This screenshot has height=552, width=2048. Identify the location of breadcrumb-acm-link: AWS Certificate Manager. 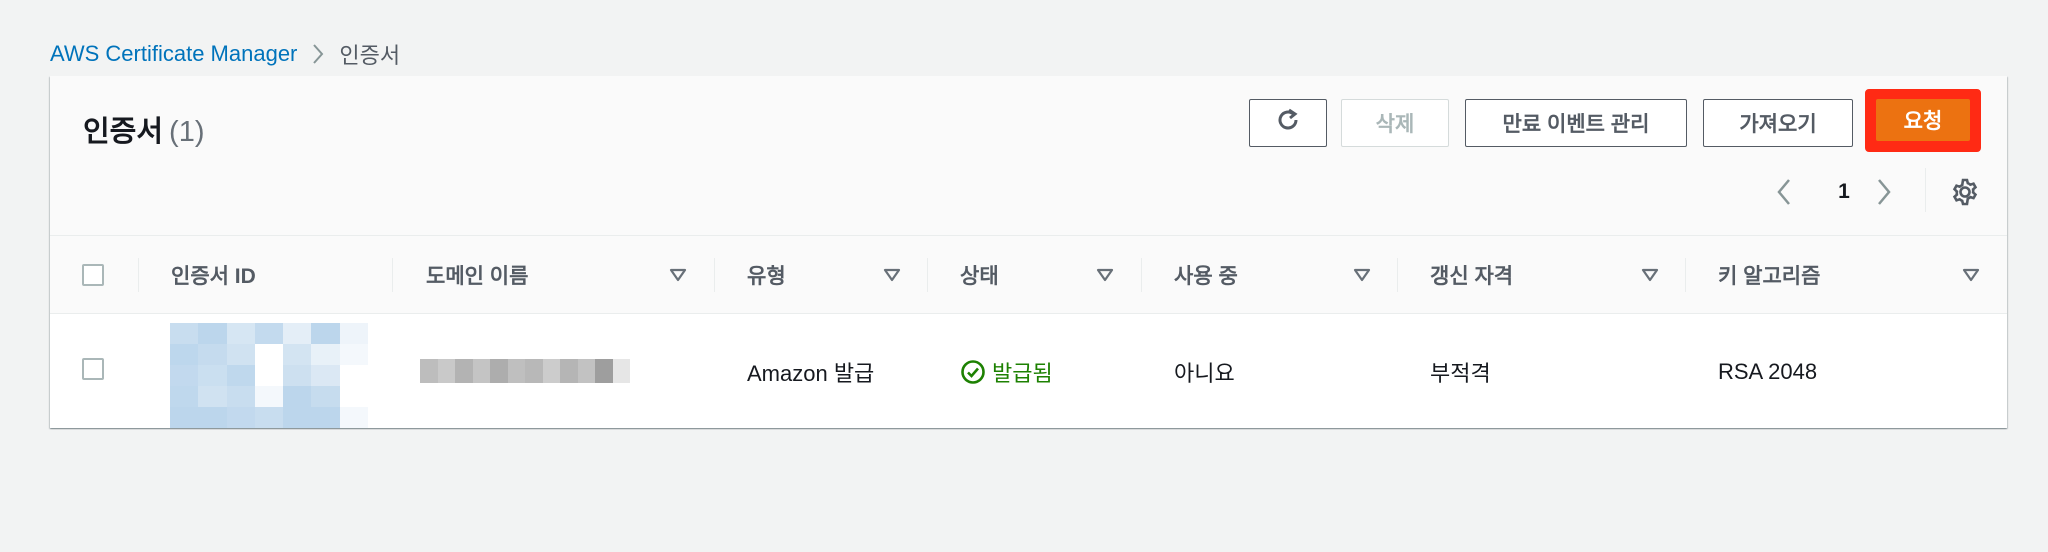
(173, 54).